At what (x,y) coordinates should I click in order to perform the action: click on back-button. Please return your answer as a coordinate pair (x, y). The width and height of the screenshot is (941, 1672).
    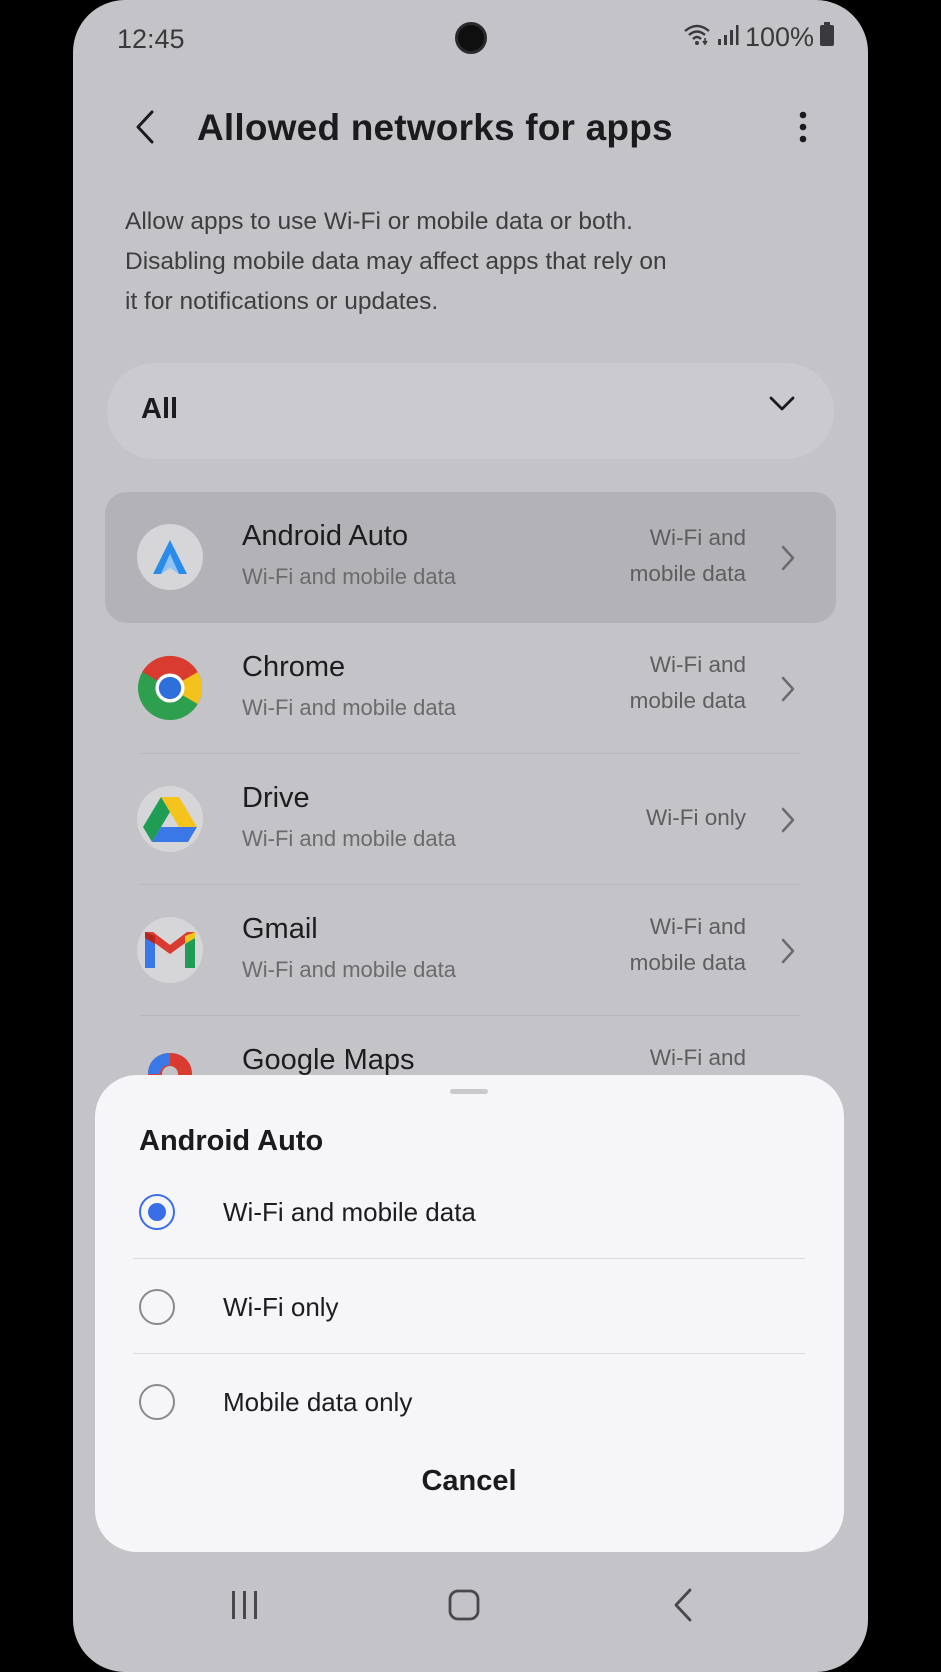
    Looking at the image, I should click on (145, 127).